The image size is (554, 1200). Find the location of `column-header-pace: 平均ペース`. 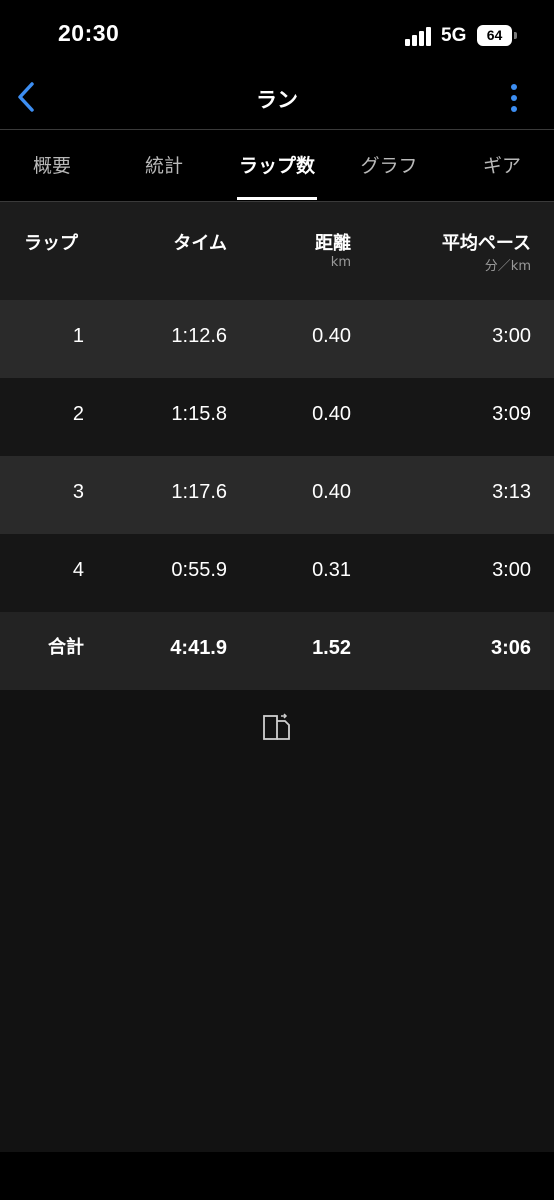

column-header-pace: 平均ペース is located at coordinates (486, 243).